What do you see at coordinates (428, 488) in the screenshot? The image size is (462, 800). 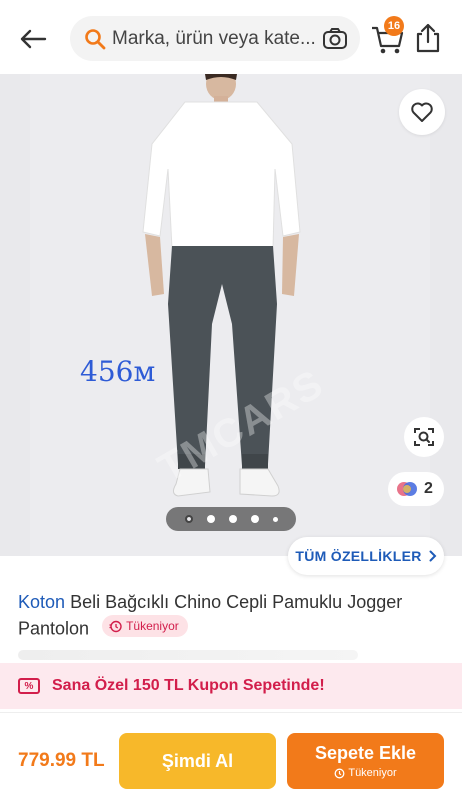 I see `color-count: 2` at bounding box center [428, 488].